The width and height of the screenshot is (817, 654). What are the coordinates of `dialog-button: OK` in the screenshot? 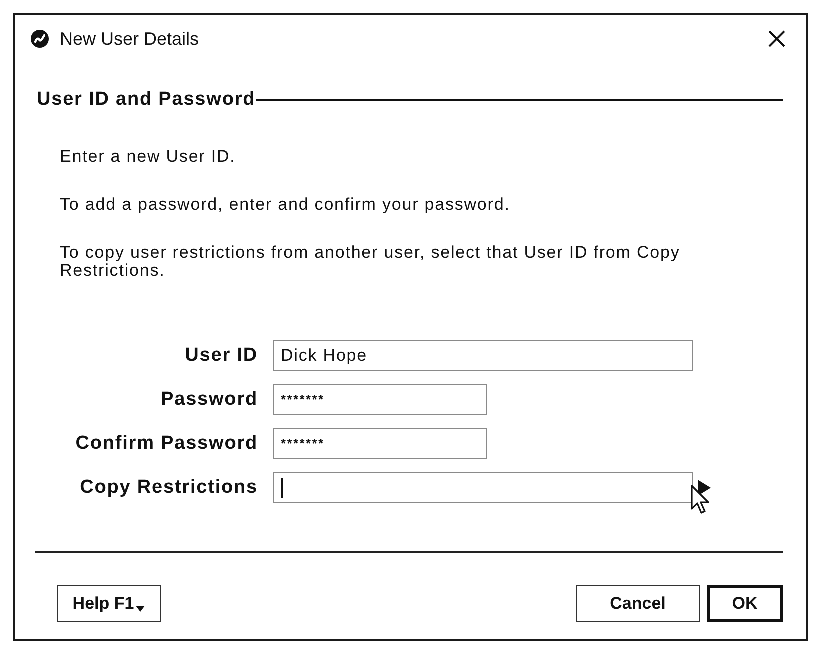 It's located at (745, 603).